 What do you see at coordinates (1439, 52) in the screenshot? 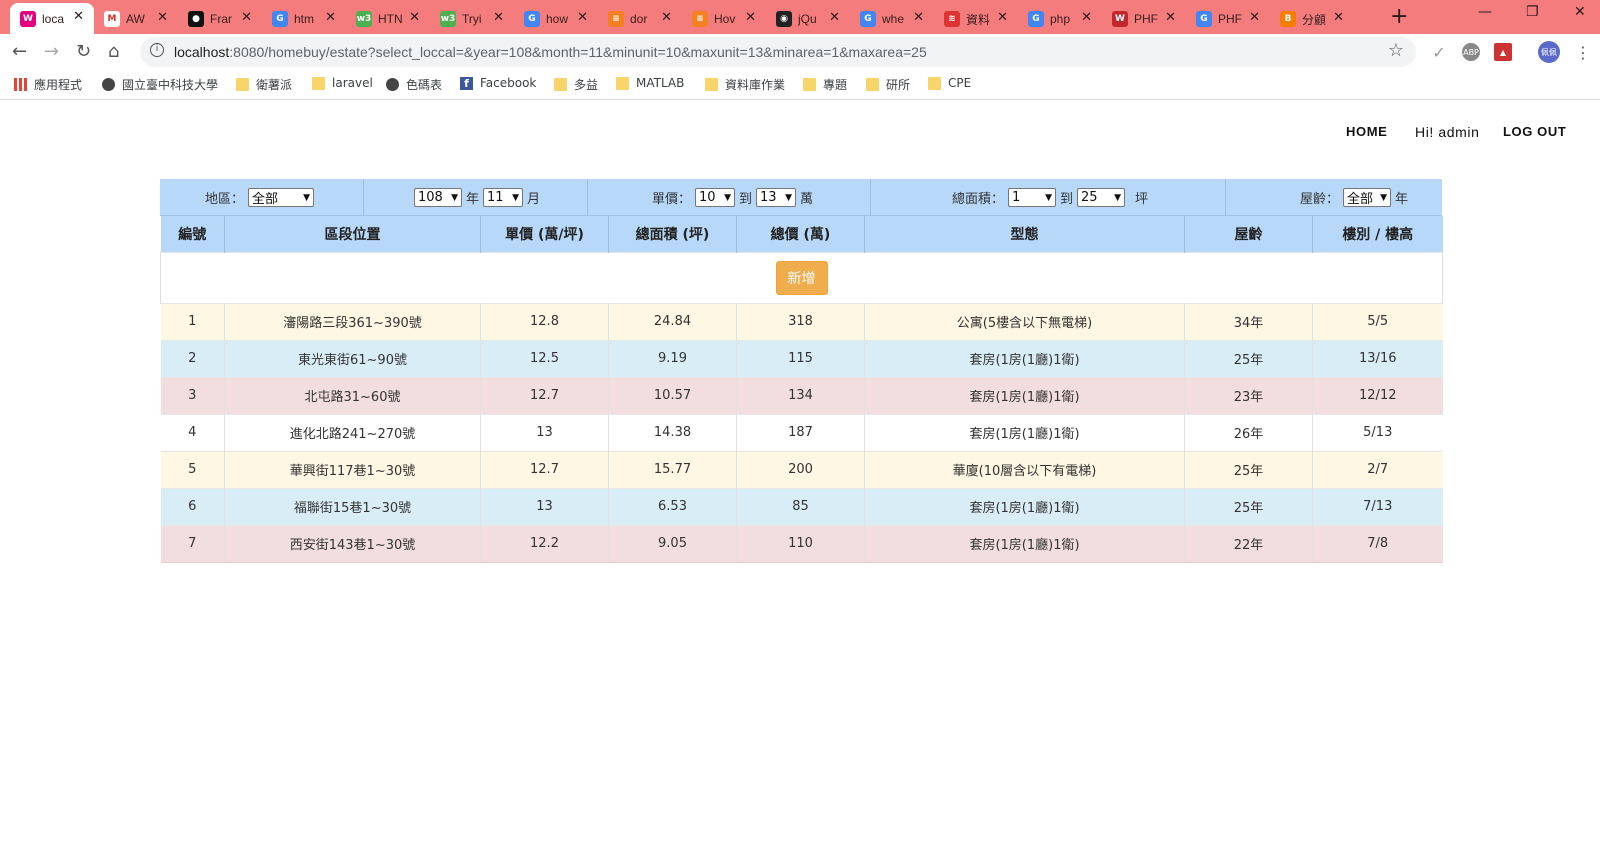
I see `checkmark-extension-icon: ✓` at bounding box center [1439, 52].